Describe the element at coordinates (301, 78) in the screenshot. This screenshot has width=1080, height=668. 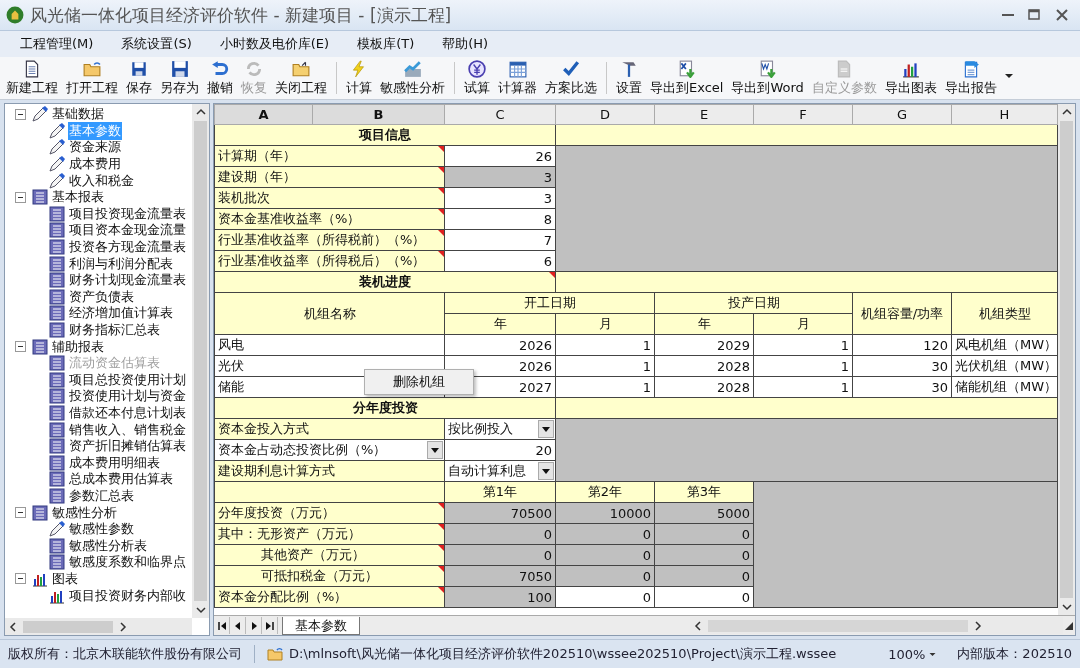
I see `toolbar-button: 关闭工程` at that location.